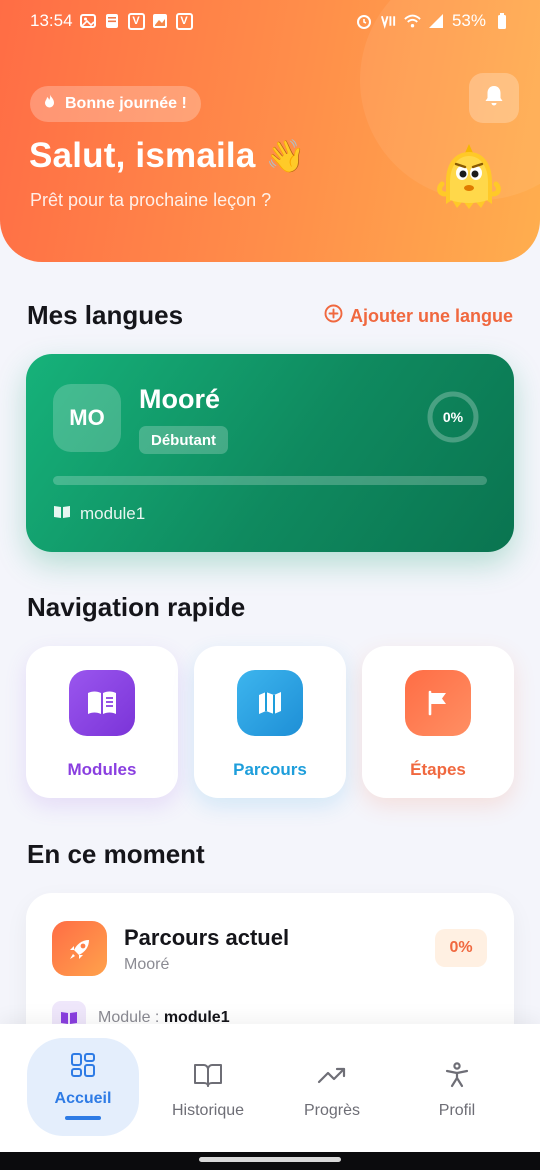 The image size is (540, 1170). I want to click on current-course-percent: 0%, so click(461, 948).